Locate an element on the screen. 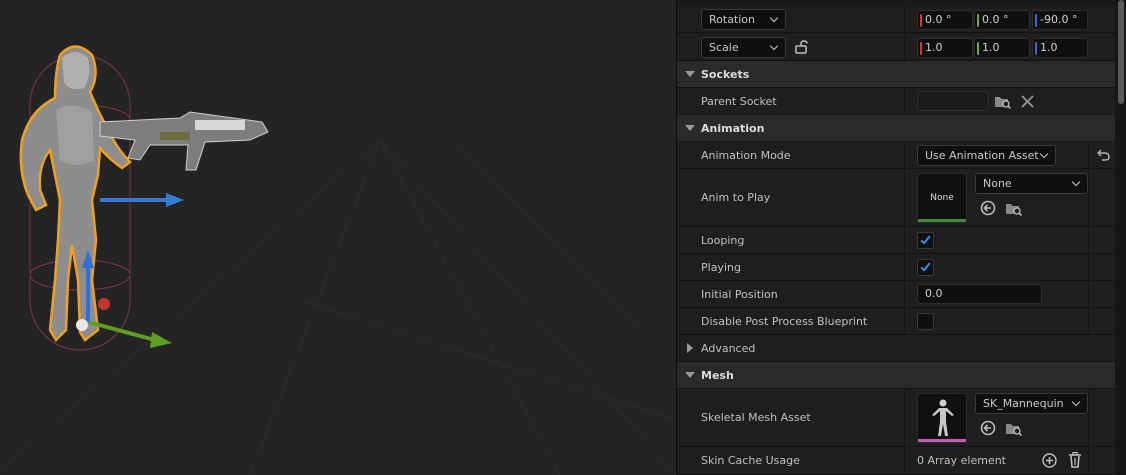  mesh-asset-type-bar is located at coordinates (942, 440).